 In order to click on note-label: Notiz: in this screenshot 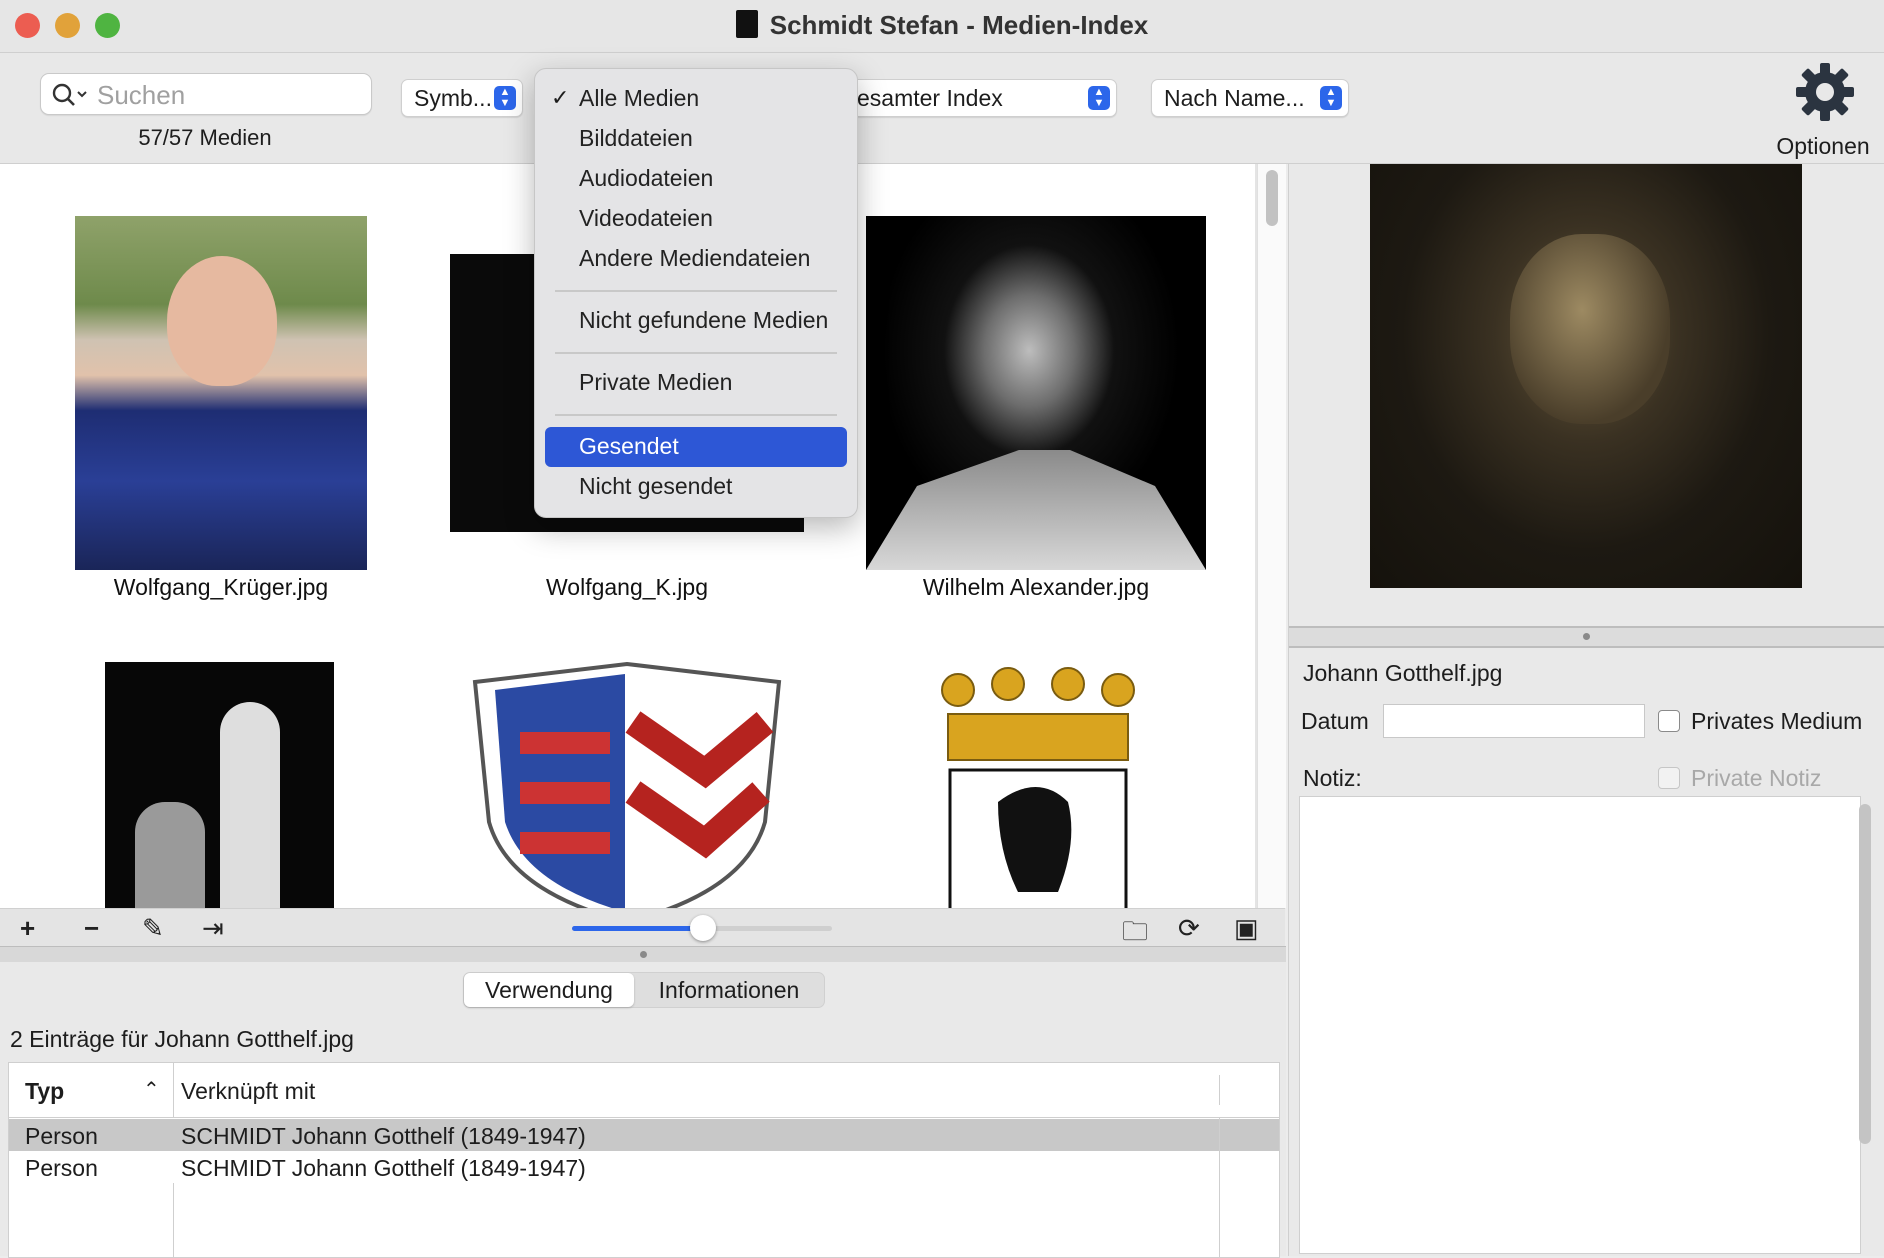, I will do `click(1332, 778)`.